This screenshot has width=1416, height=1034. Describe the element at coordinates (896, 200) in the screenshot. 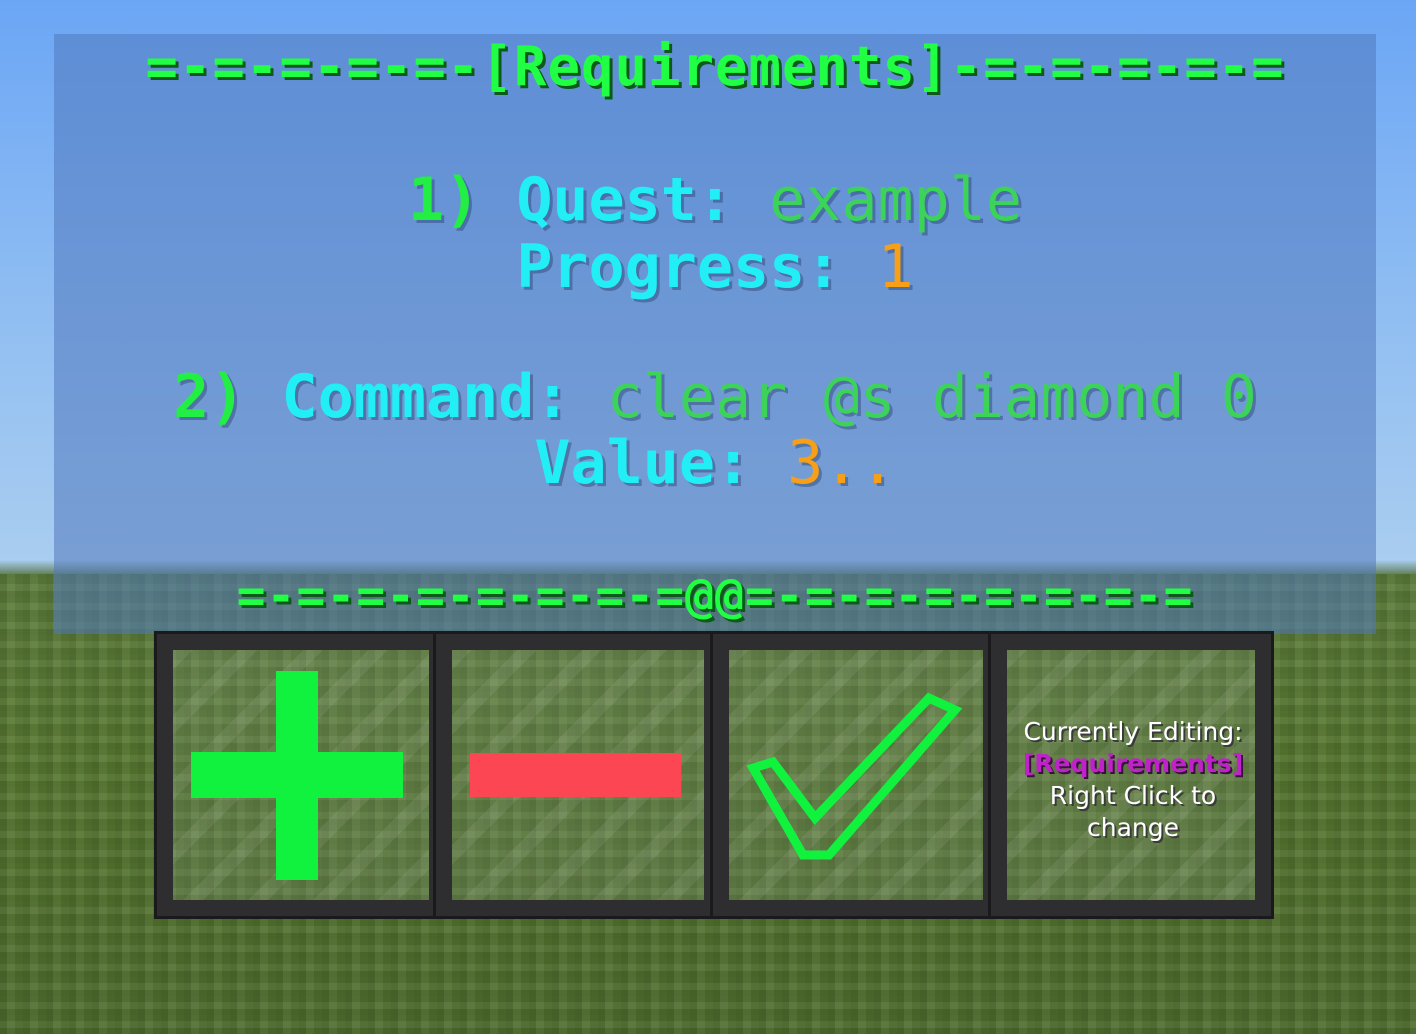

I see `requirement-1-type-value: example` at that location.